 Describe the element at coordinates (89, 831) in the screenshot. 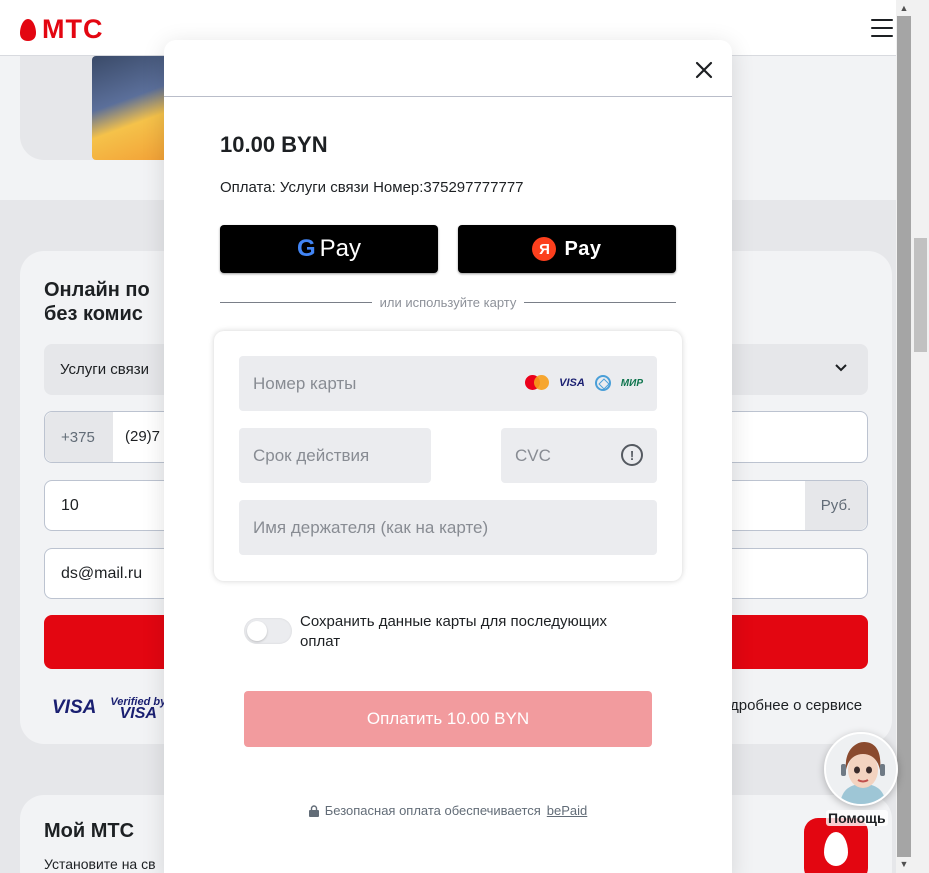

I see `my-mts-title: Мой МТС` at that location.